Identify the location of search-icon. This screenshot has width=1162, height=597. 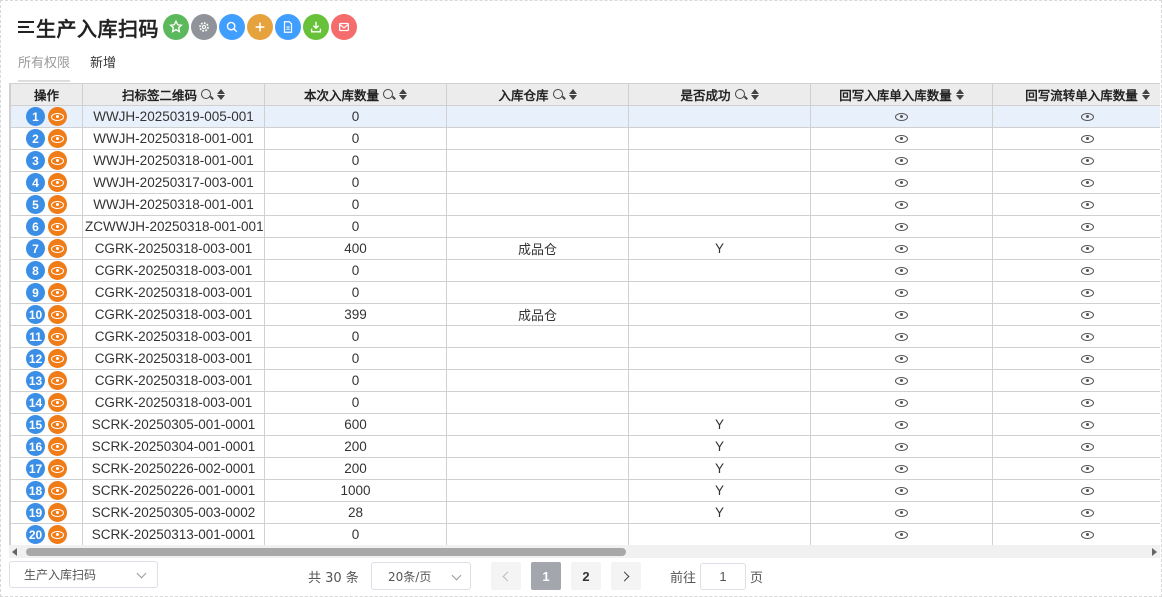
(389, 94).